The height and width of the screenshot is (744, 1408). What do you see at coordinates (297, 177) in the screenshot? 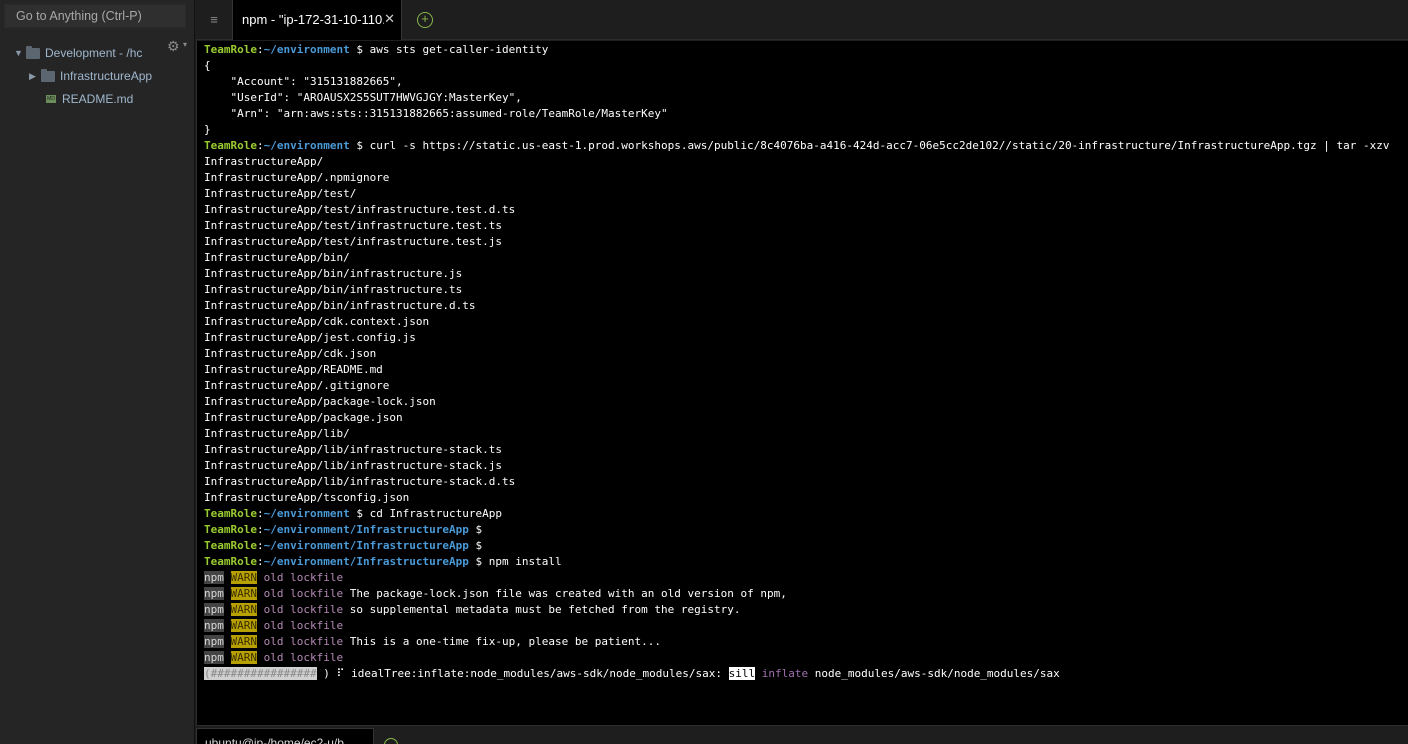
I see `output-line: InfrastructureApp/.npmignore` at bounding box center [297, 177].